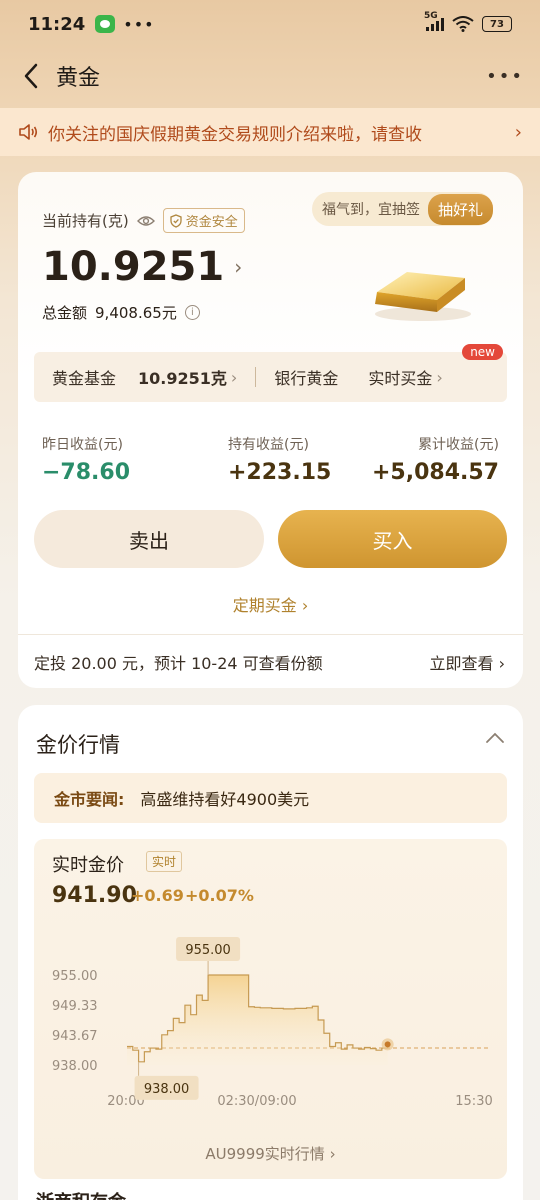  What do you see at coordinates (495, 738) in the screenshot?
I see `chevron-up-icon` at bounding box center [495, 738].